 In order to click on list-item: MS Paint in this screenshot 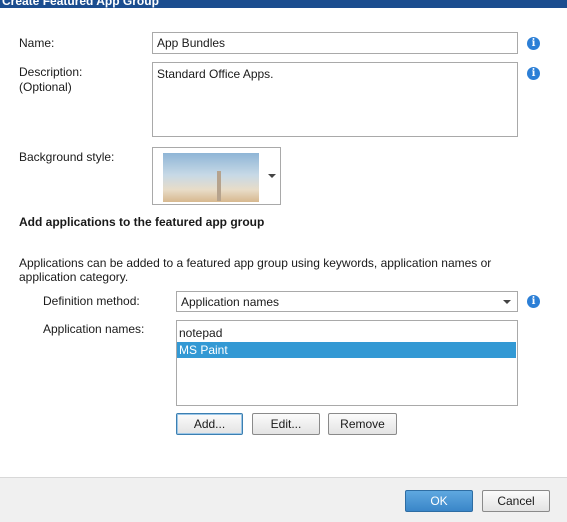, I will do `click(346, 350)`.